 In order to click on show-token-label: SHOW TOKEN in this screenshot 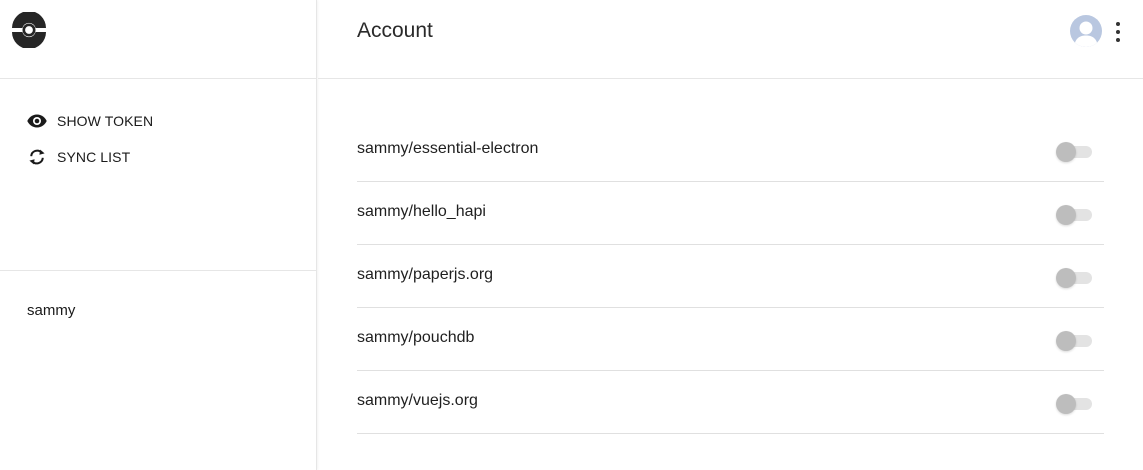, I will do `click(105, 121)`.